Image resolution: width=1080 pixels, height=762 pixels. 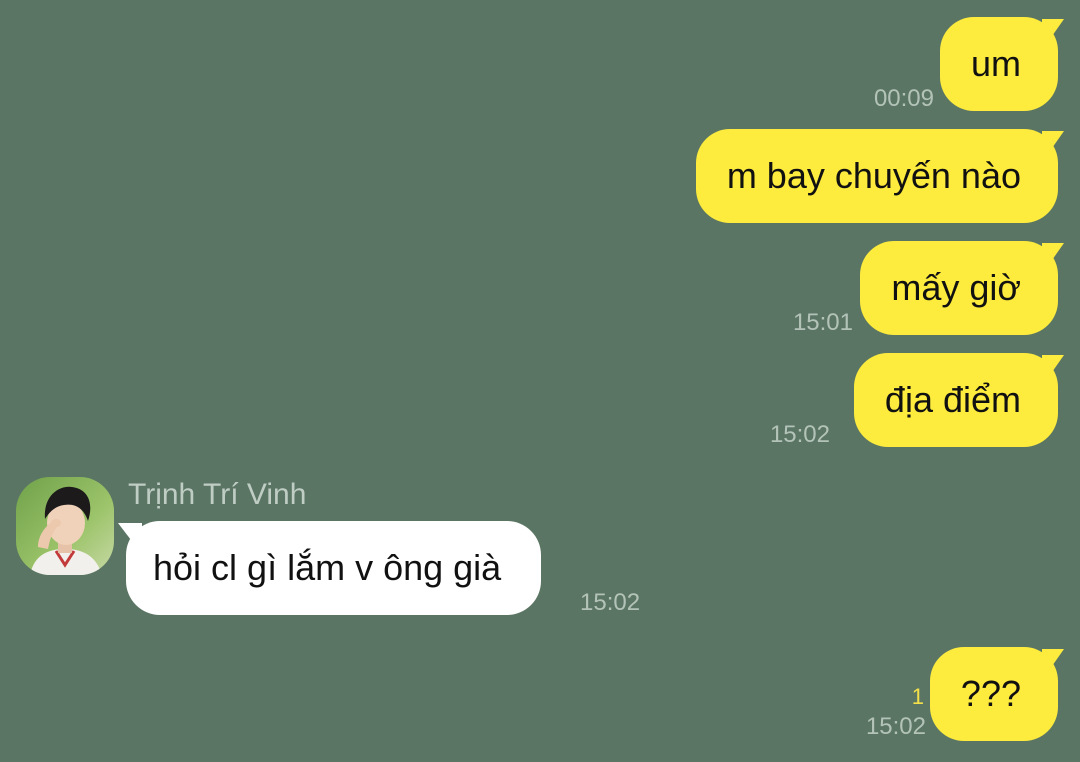 What do you see at coordinates (956, 287) in the screenshot?
I see `message-text: mấy giờ` at bounding box center [956, 287].